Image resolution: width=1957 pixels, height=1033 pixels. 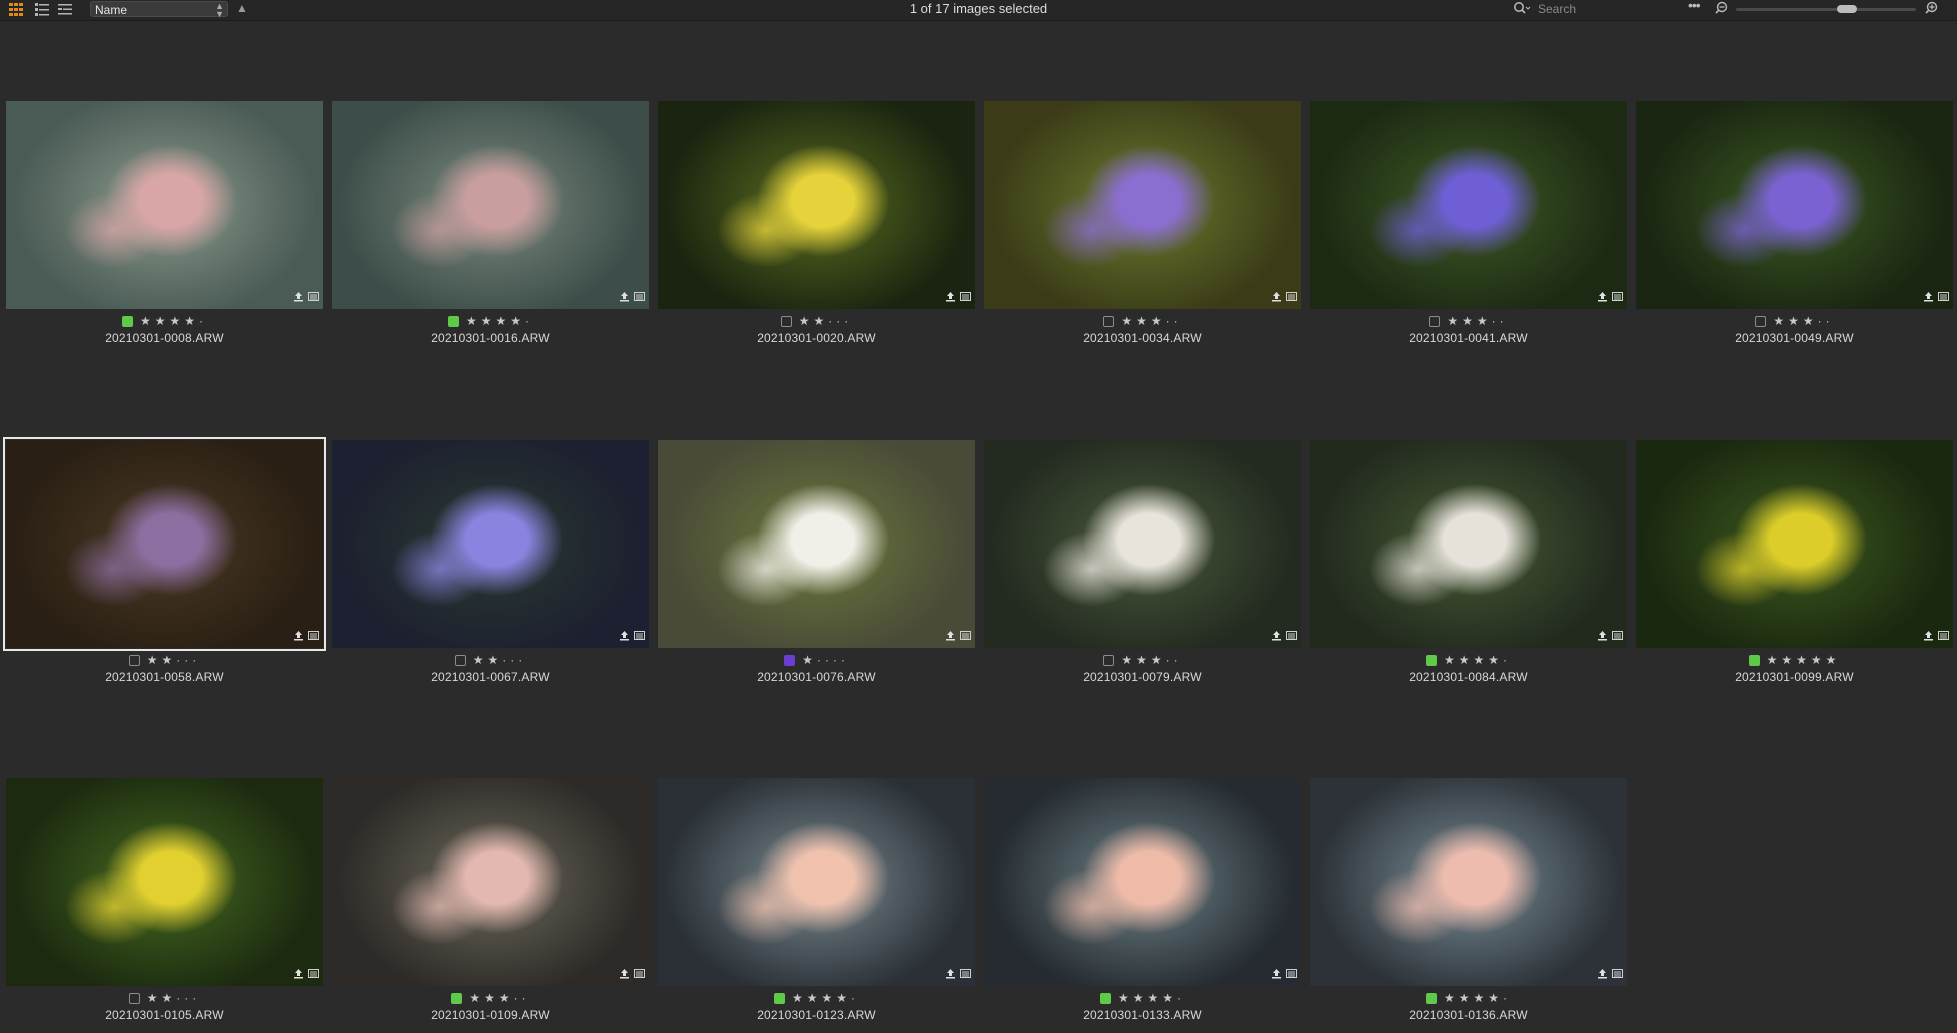 I want to click on search-box, so click(x=1602, y=8).